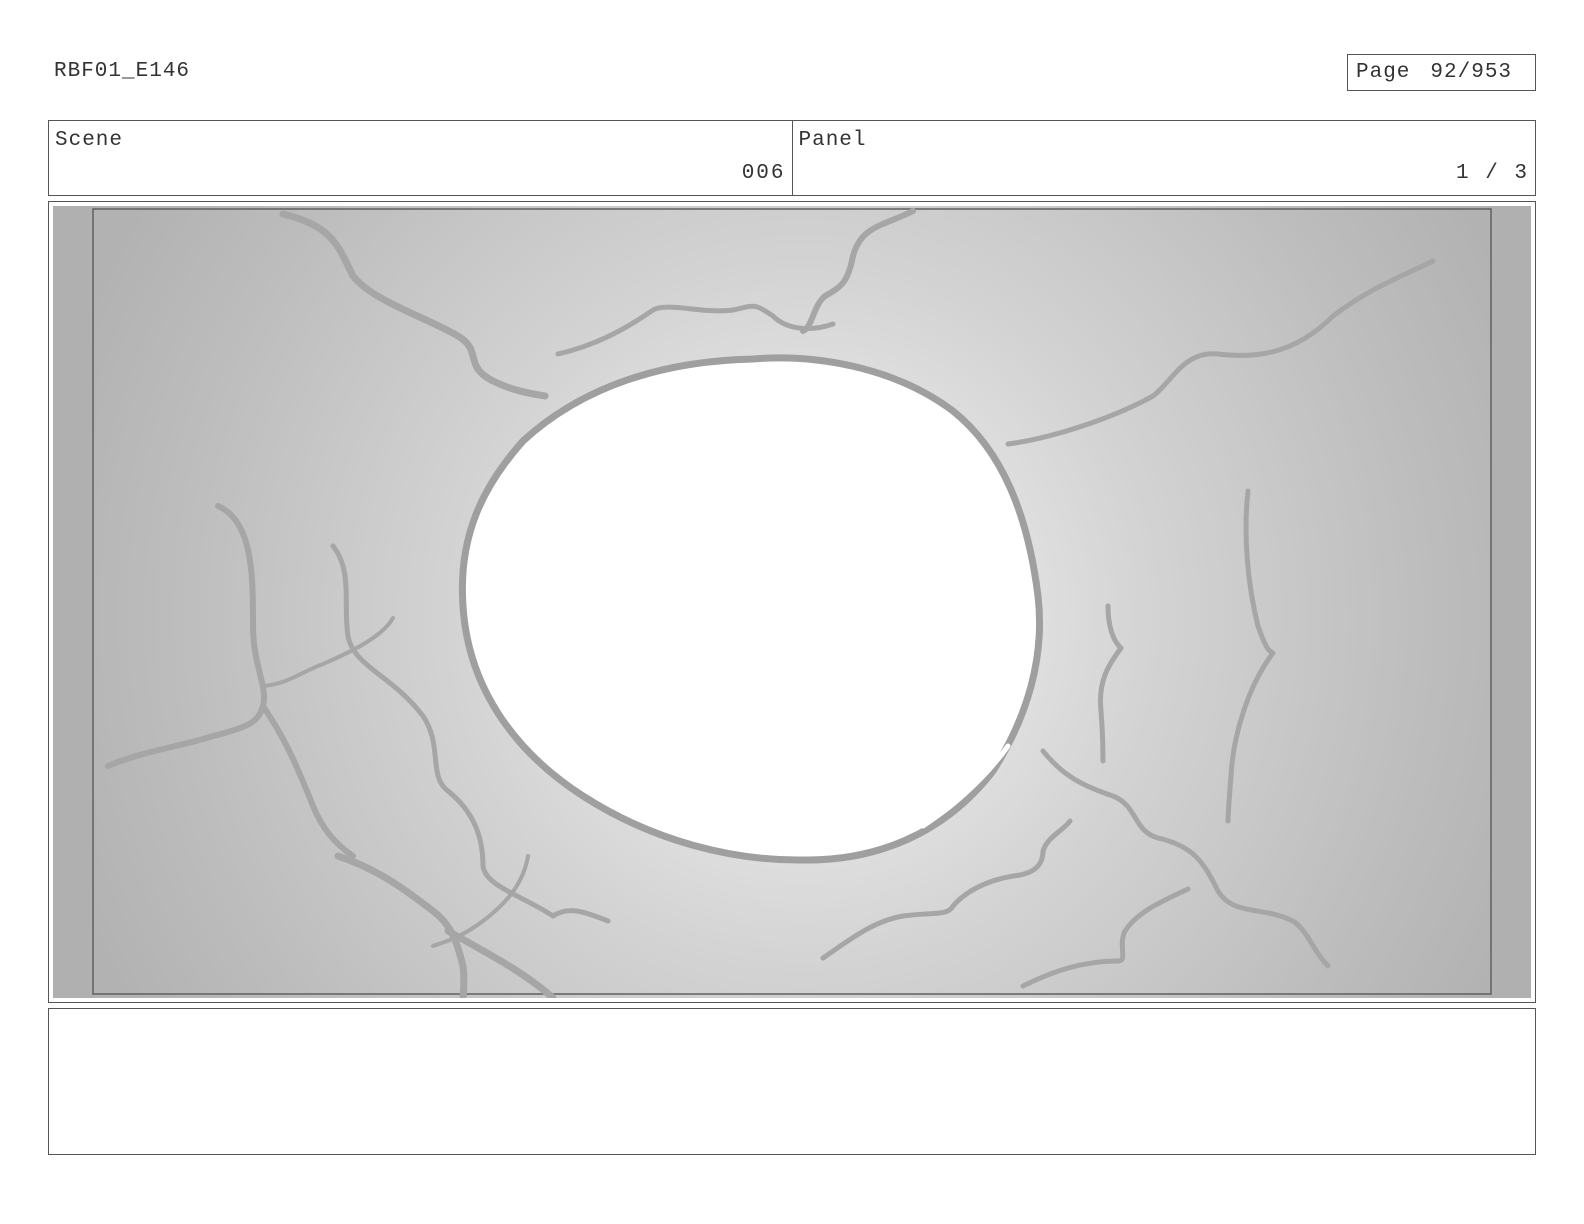 Image resolution: width=1584 pixels, height=1224 pixels. I want to click on scene-cell: Scene 006, so click(420, 158).